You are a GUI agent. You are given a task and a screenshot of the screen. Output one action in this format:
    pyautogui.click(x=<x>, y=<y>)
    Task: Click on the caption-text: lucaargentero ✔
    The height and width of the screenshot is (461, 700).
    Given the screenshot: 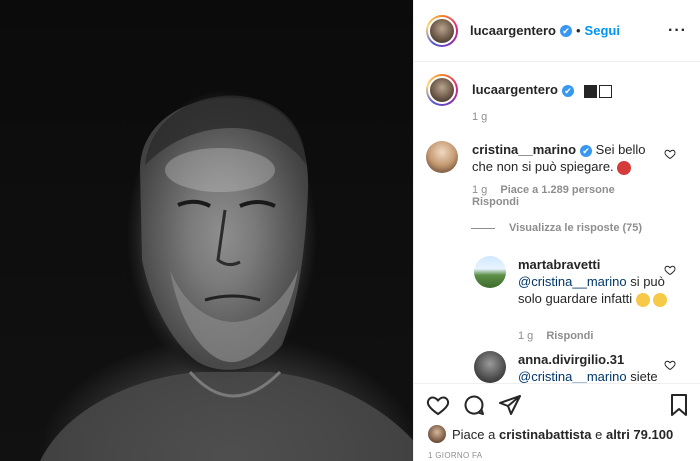 What is the action you would take?
    pyautogui.click(x=543, y=94)
    